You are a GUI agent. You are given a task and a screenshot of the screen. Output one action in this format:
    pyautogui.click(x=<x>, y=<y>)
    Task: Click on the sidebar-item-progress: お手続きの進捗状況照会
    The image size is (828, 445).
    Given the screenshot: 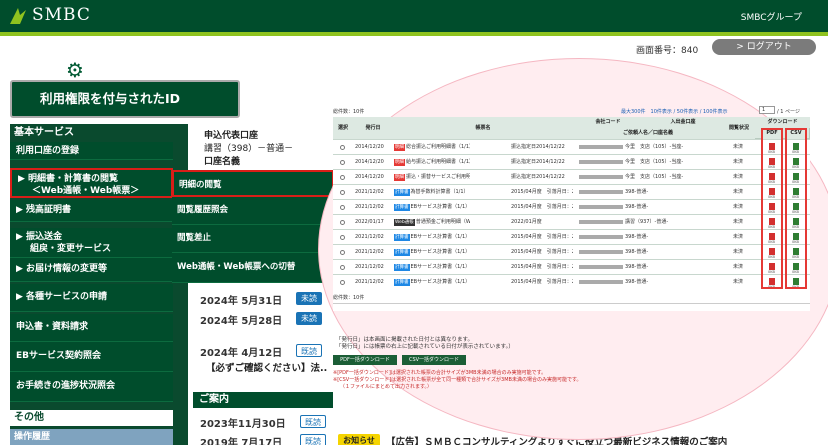 What is the action you would take?
    pyautogui.click(x=91, y=387)
    